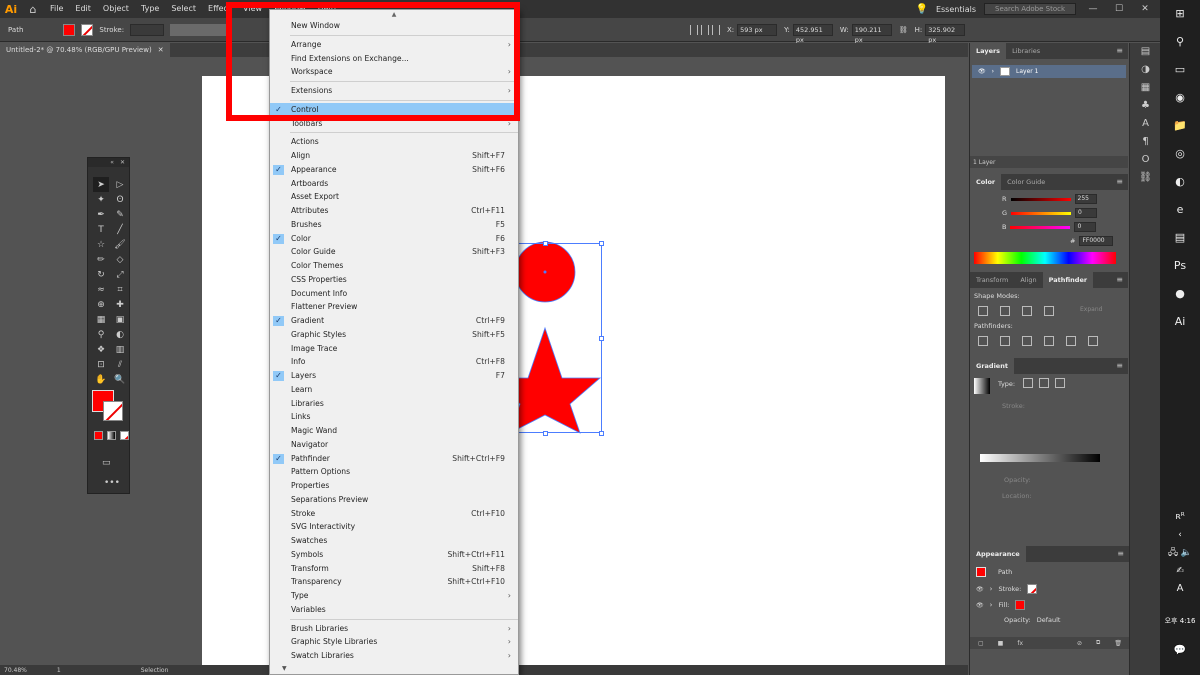  I want to click on magic-wand-tool-icon: ✦, so click(101, 199).